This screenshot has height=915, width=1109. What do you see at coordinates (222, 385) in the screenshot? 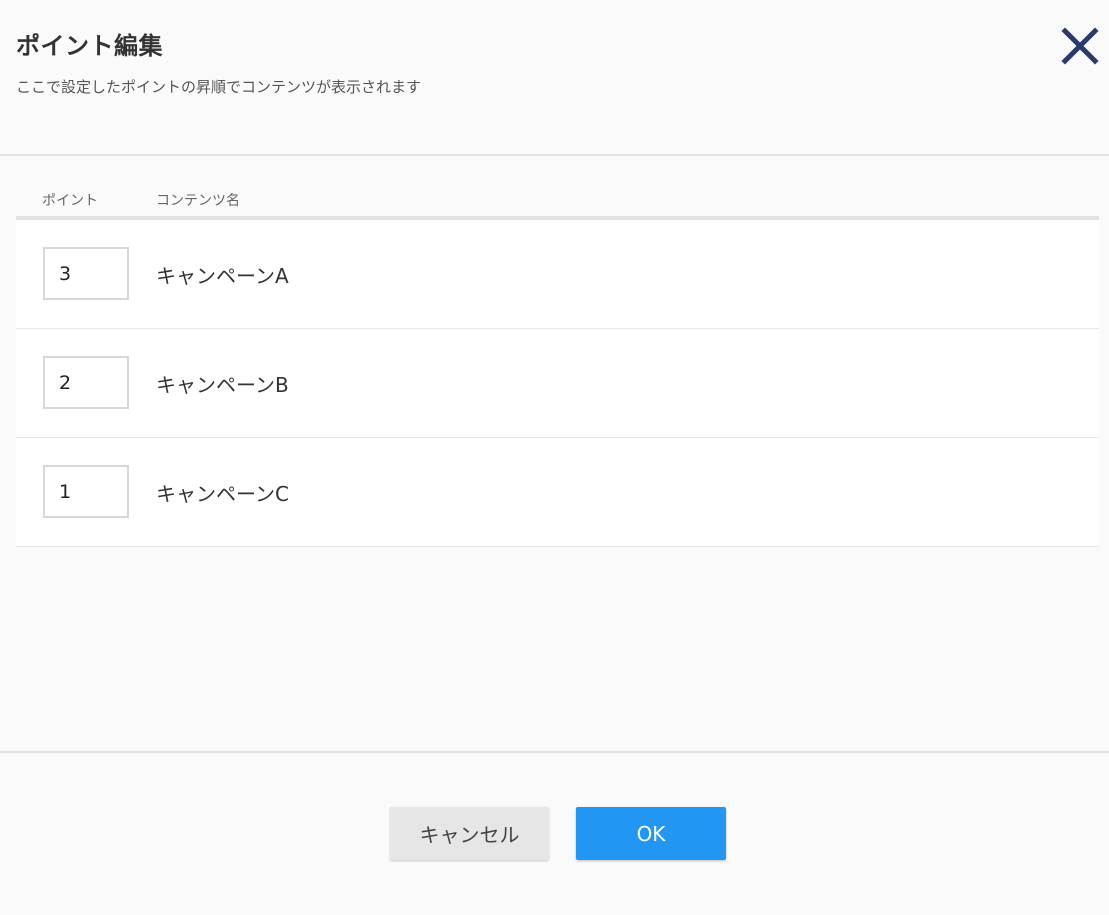
I see `content-name: キャンペーンB` at bounding box center [222, 385].